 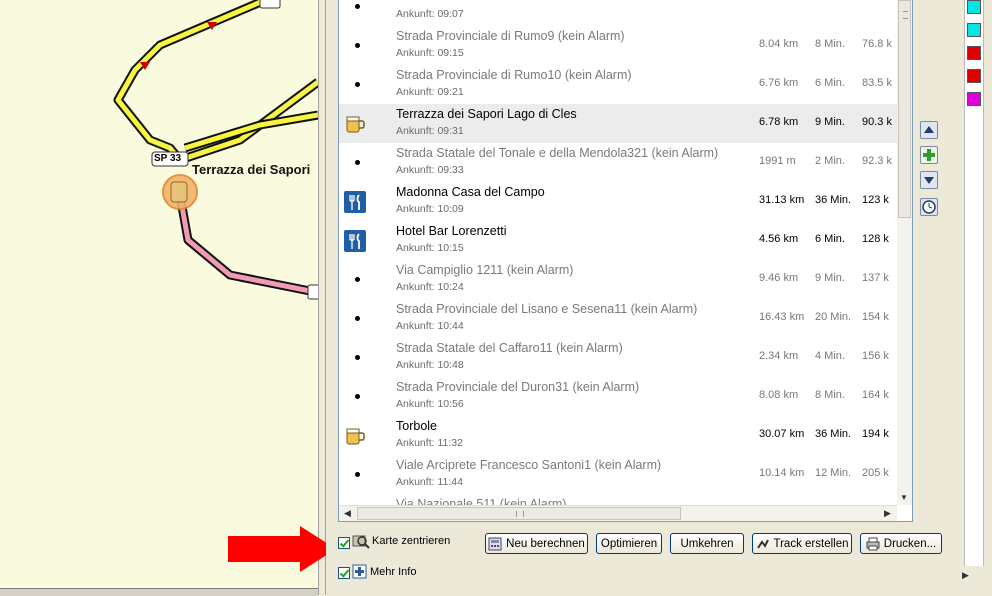 What do you see at coordinates (875, 317) in the screenshot?
I see `total-distance: 154 k` at bounding box center [875, 317].